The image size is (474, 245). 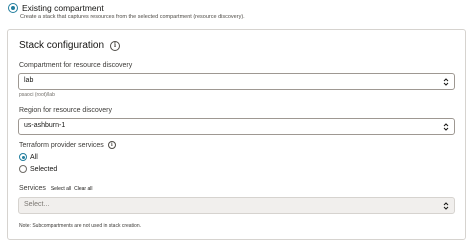 What do you see at coordinates (65, 110) in the screenshot?
I see `region-label: Region for resource discovery` at bounding box center [65, 110].